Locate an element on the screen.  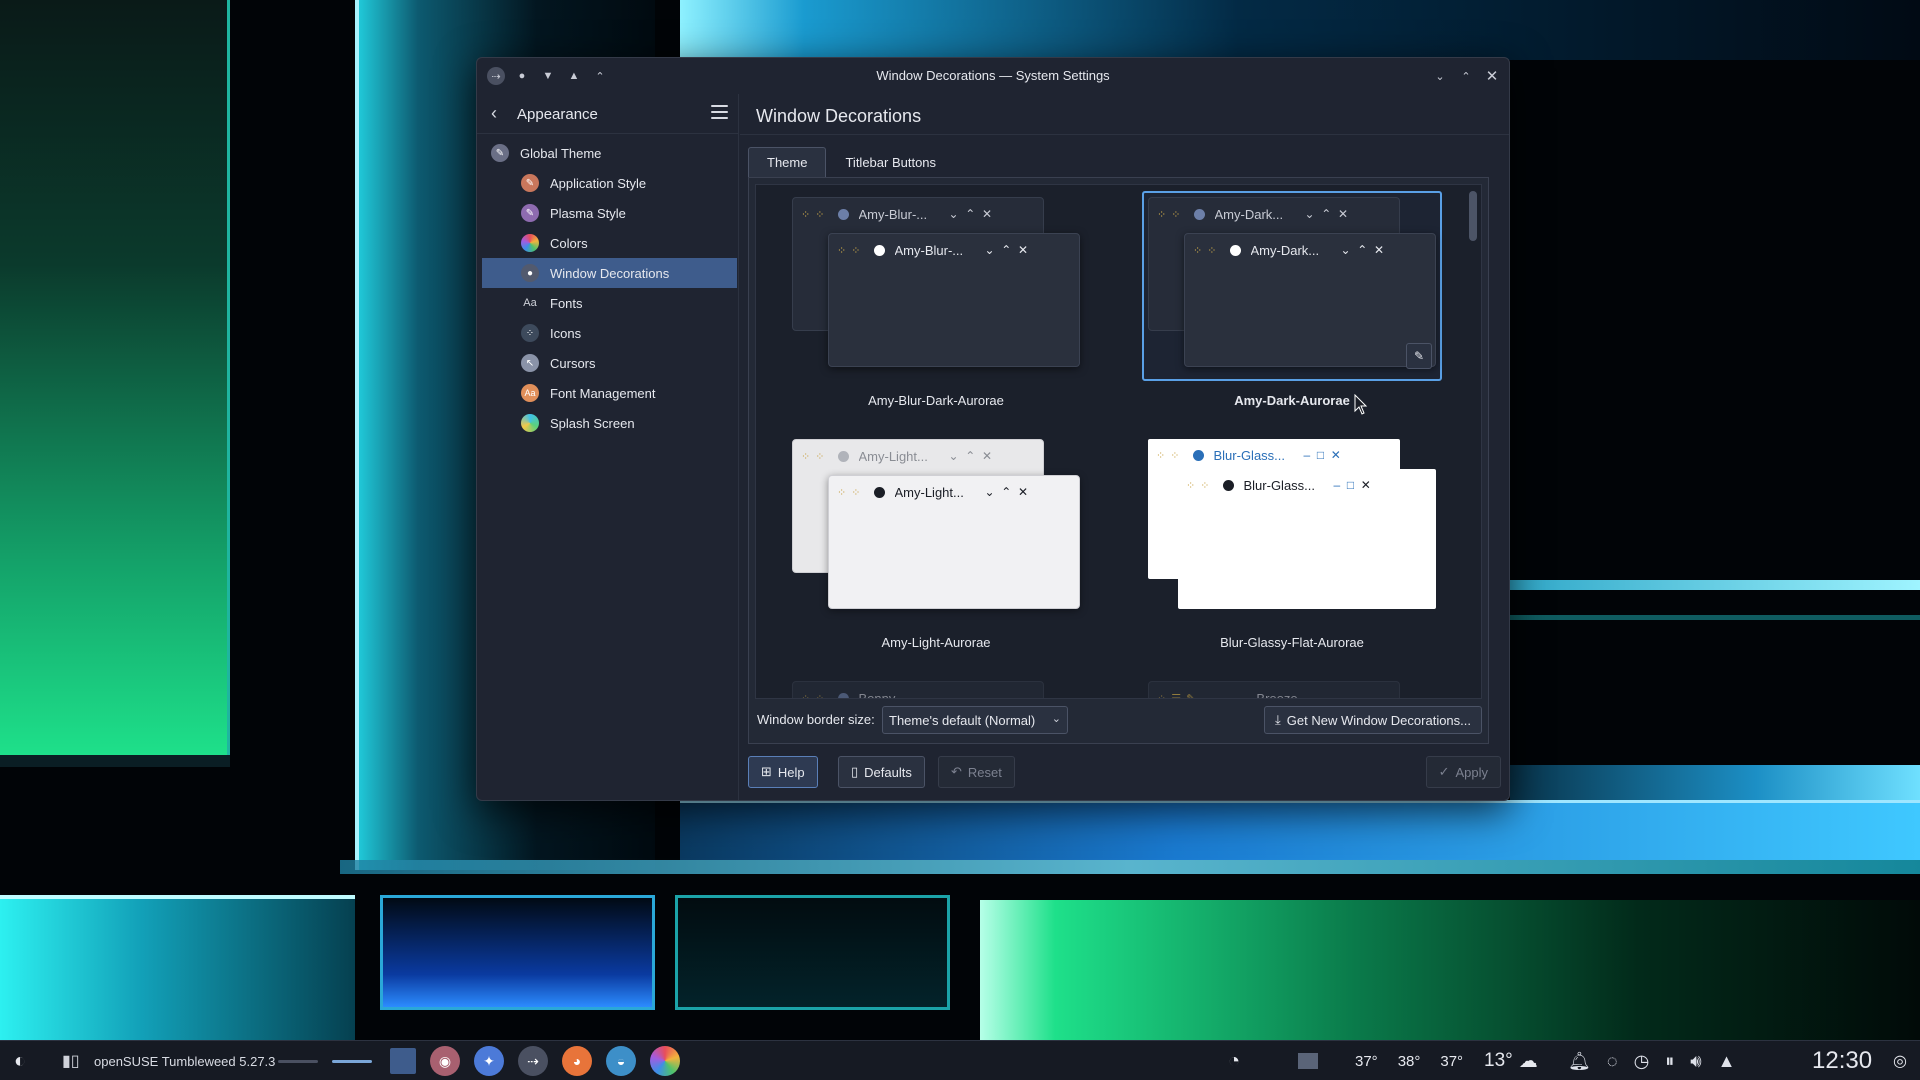
sidebar-title: Appearance is located at coordinates (557, 114).